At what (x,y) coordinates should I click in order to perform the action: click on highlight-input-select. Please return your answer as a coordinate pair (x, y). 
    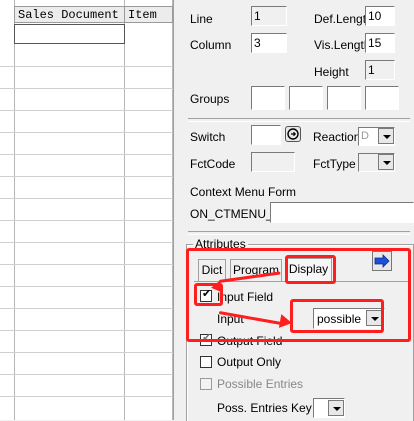
    Looking at the image, I should click on (337, 316).